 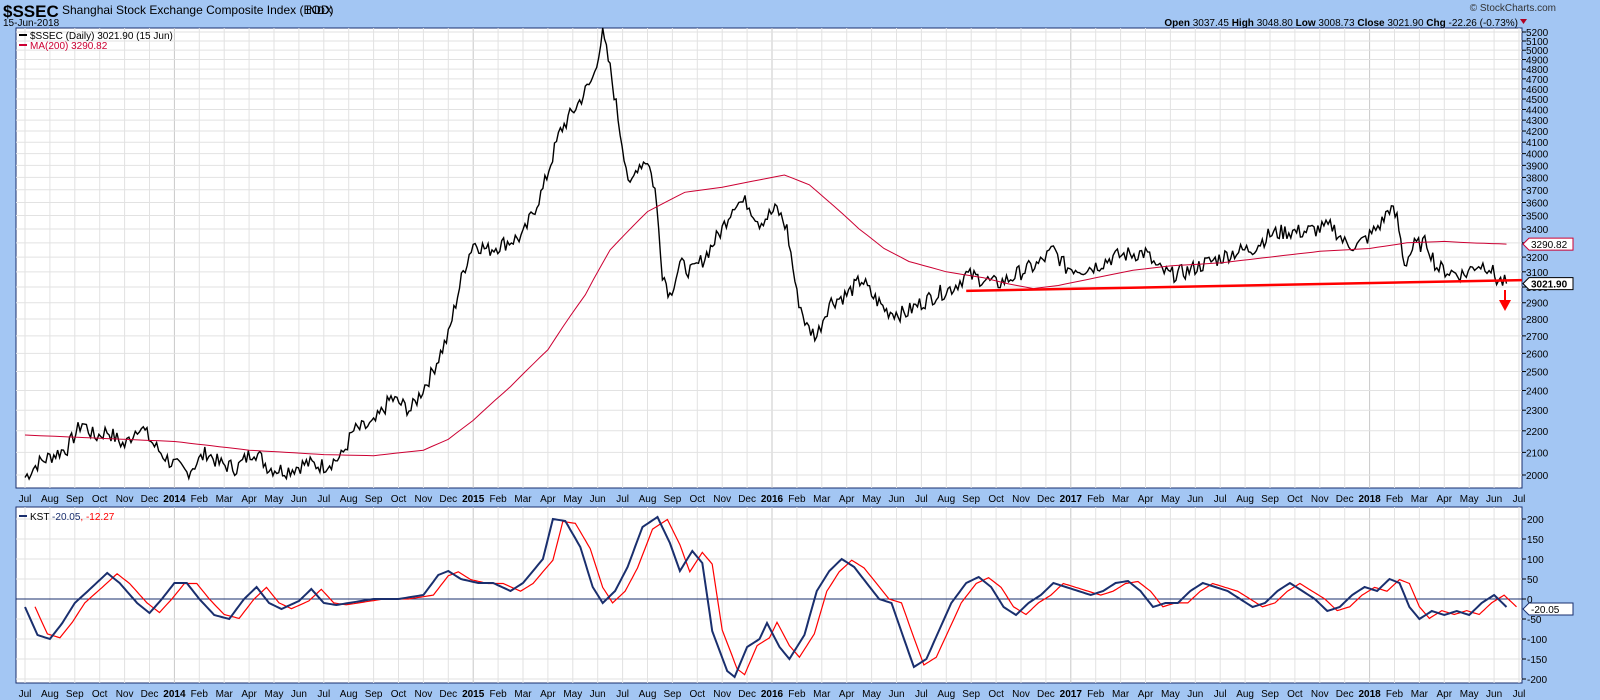 What do you see at coordinates (1276, 23) in the screenshot?
I see `ohlc-value: 3048.80` at bounding box center [1276, 23].